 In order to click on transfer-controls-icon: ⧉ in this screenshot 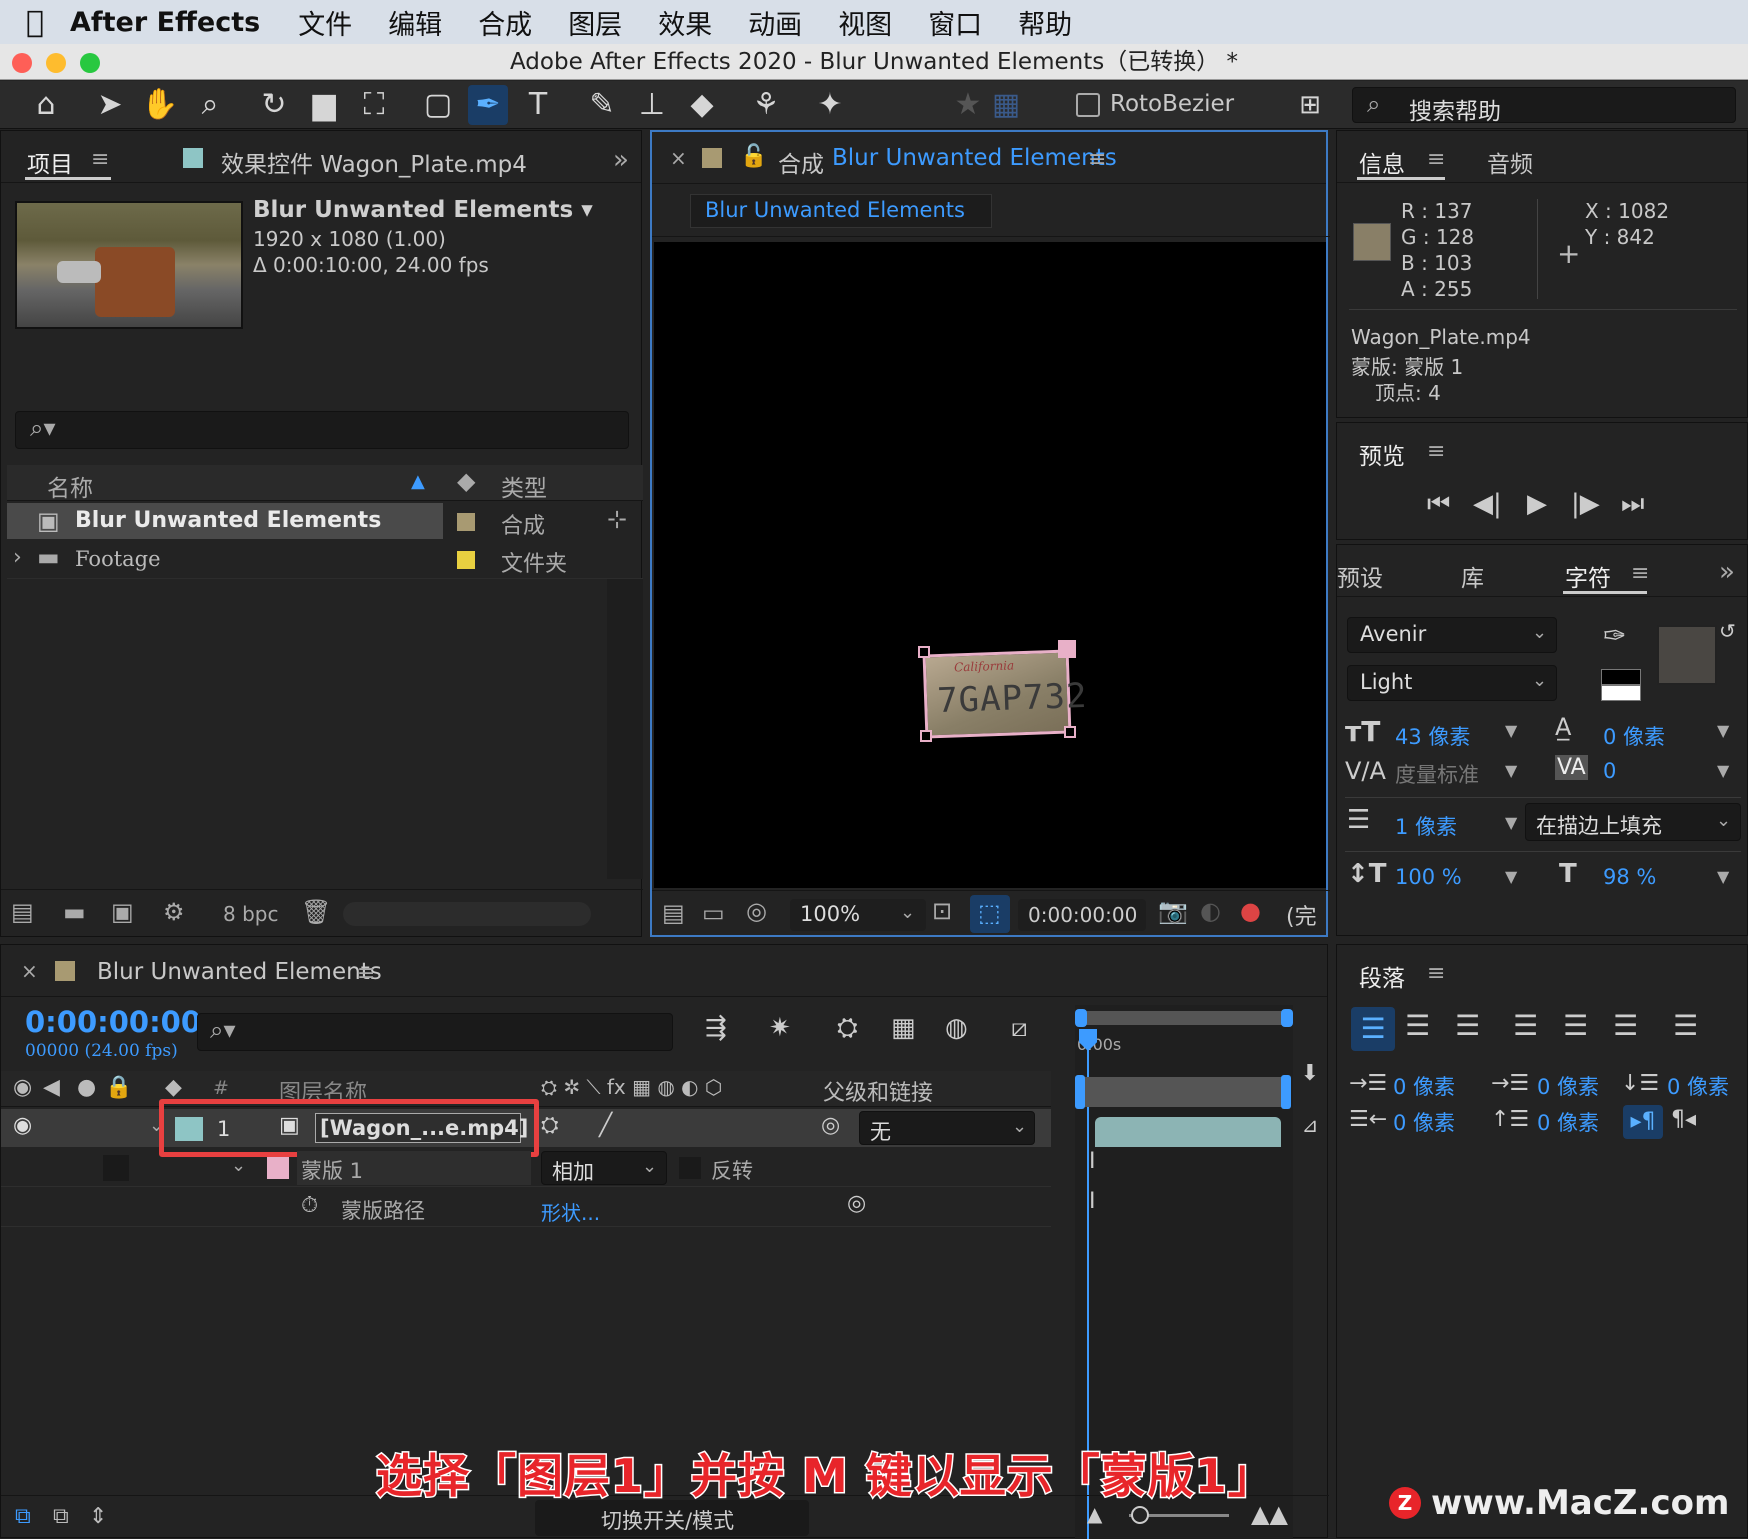, I will do `click(61, 1516)`.